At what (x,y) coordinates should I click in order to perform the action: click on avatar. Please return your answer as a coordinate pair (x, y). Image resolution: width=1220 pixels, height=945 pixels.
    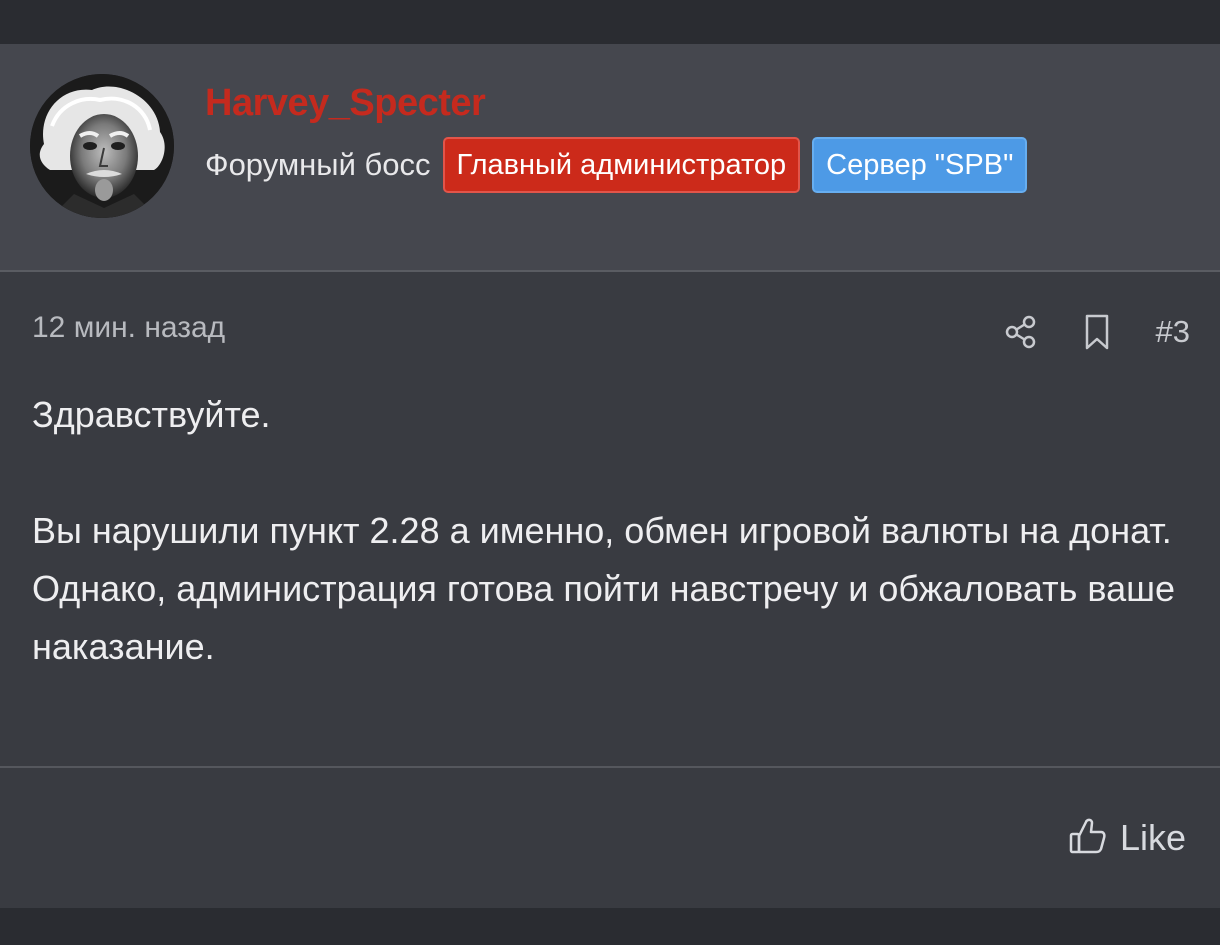
    Looking at the image, I should click on (102, 146).